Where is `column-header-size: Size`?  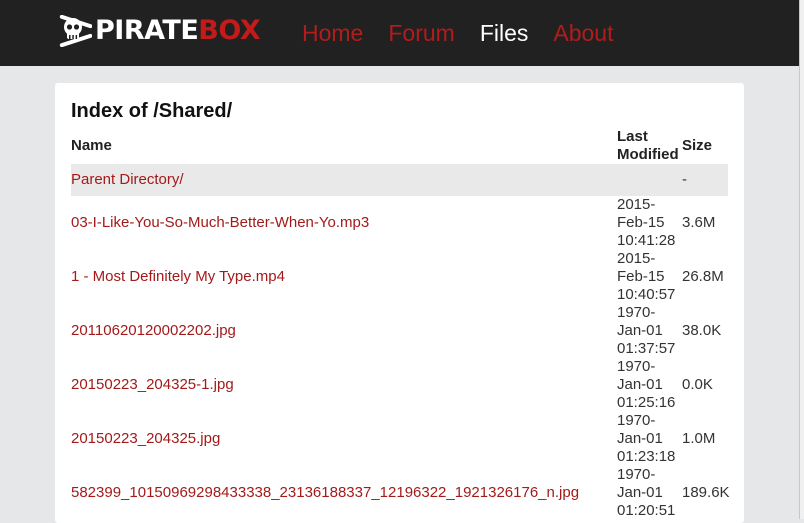 column-header-size: Size is located at coordinates (697, 145).